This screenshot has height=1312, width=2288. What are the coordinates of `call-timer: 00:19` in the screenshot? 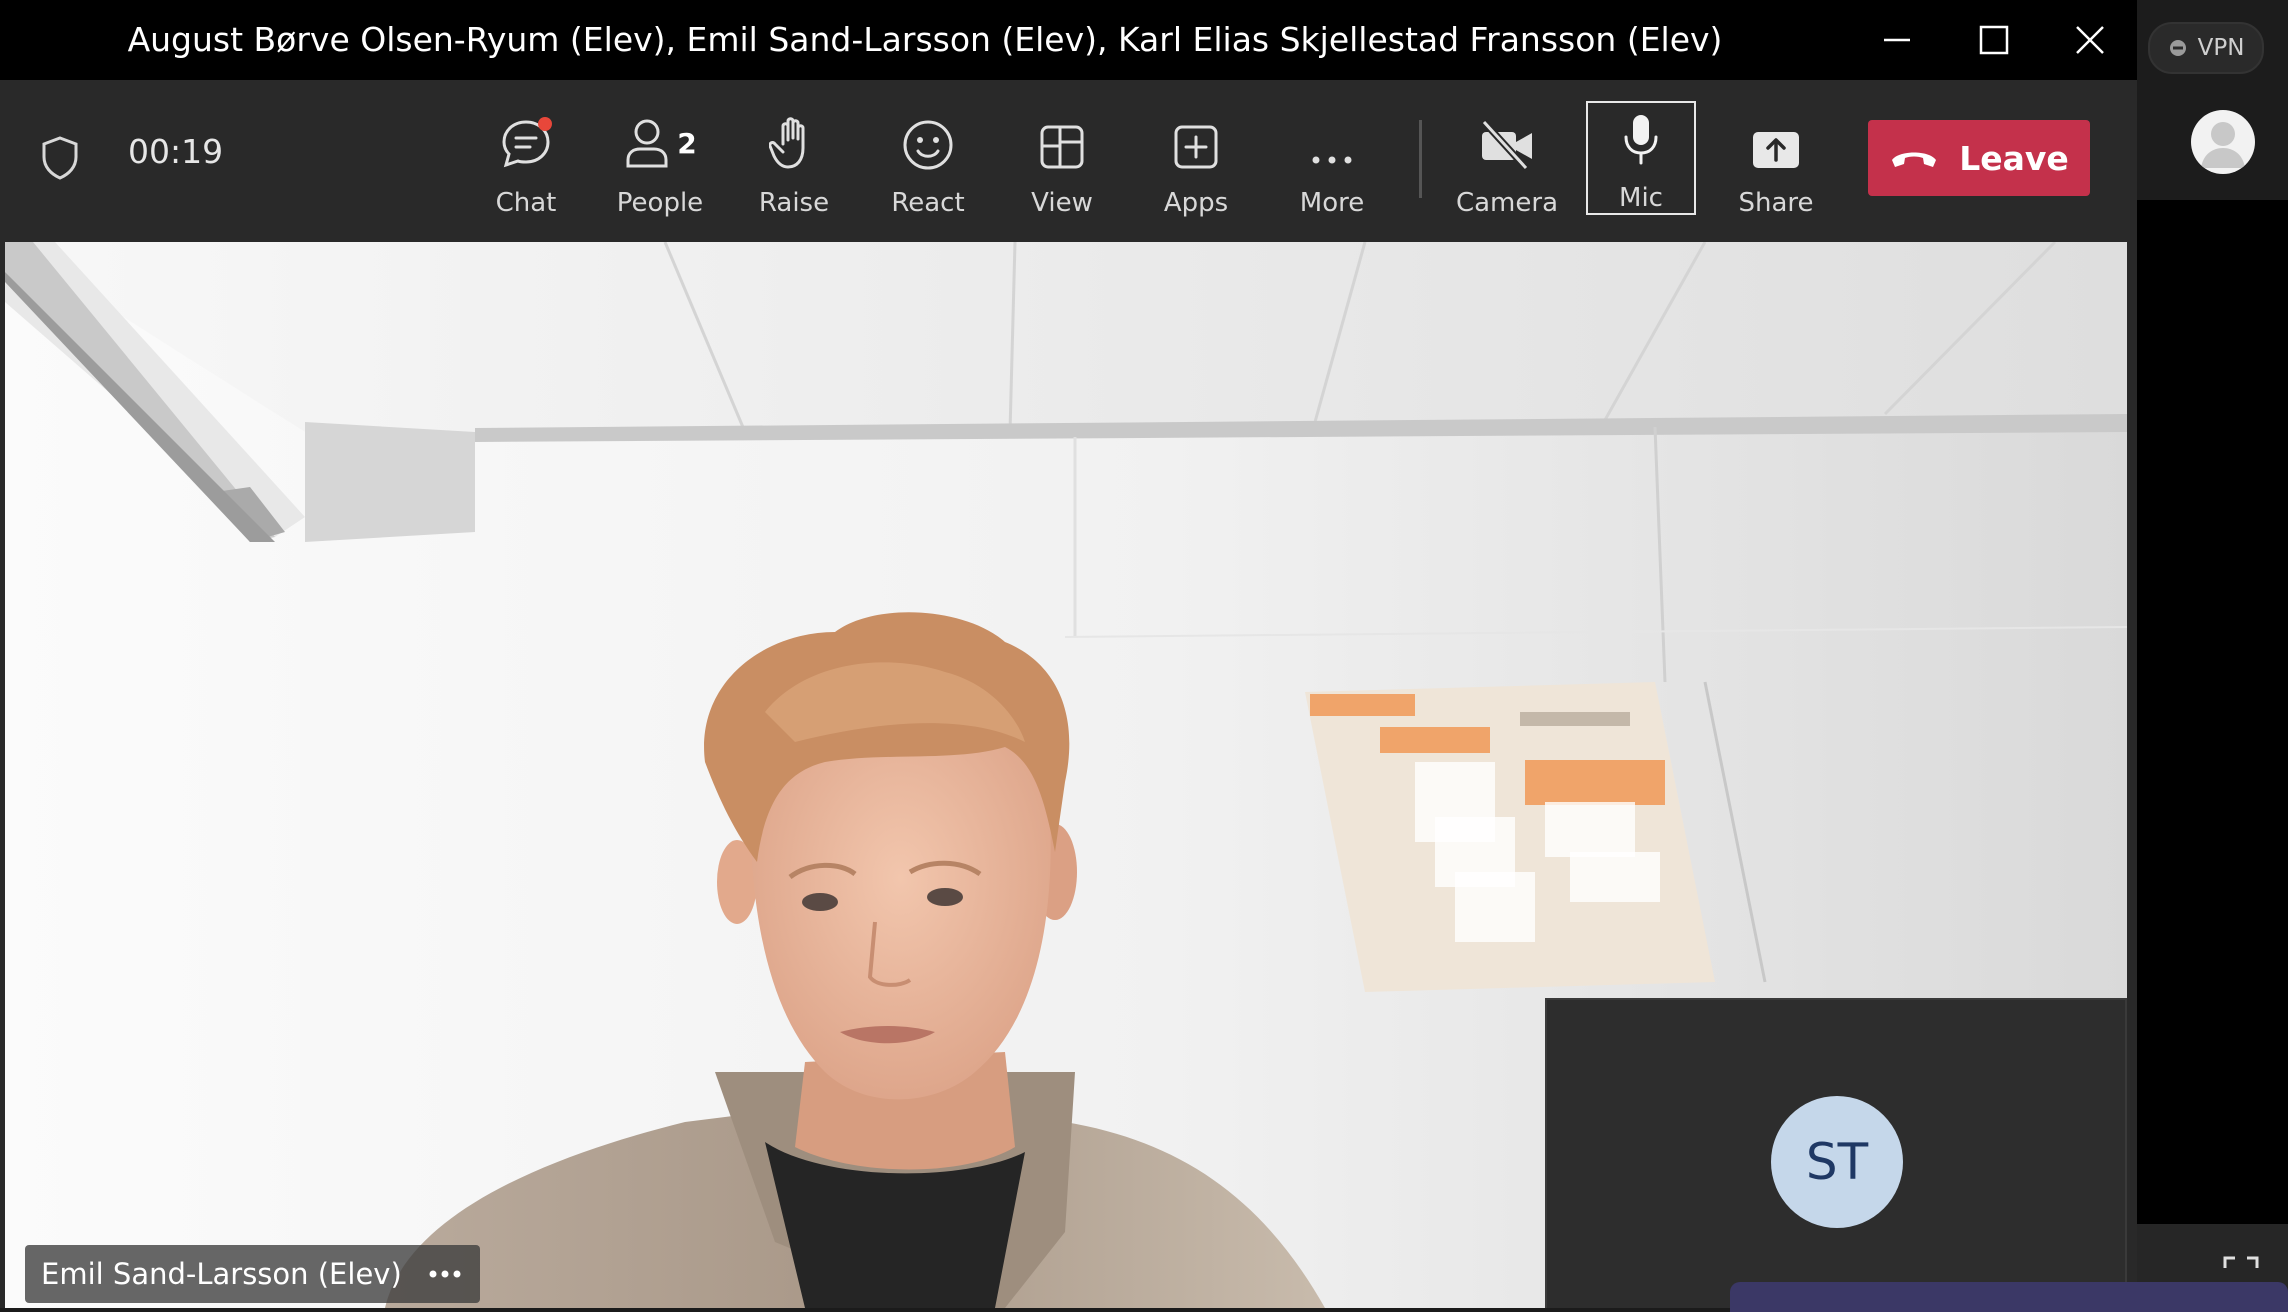 It's located at (176, 151).